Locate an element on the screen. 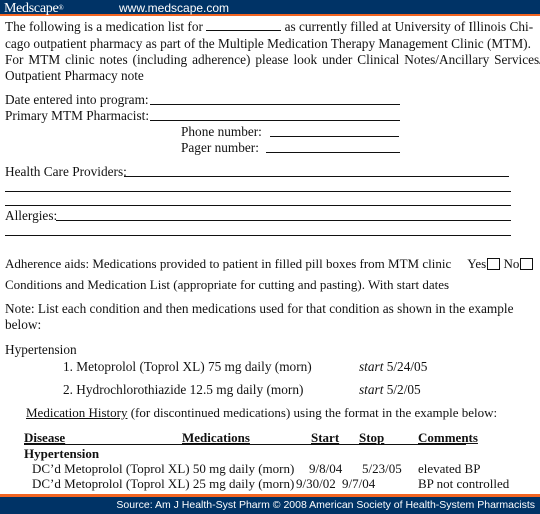 The height and width of the screenshot is (514, 540). start-date: 5/24/05 is located at coordinates (407, 366).